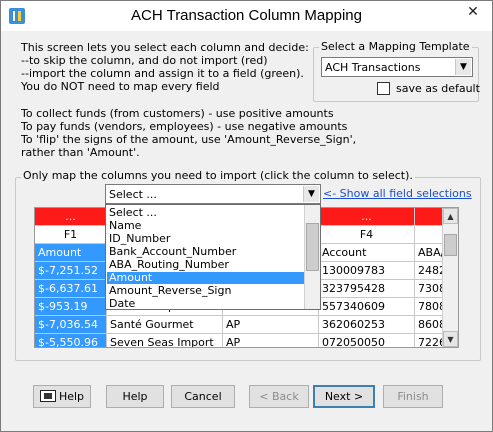  I want to click on template-select: ACH Transactions ▼, so click(397, 67).